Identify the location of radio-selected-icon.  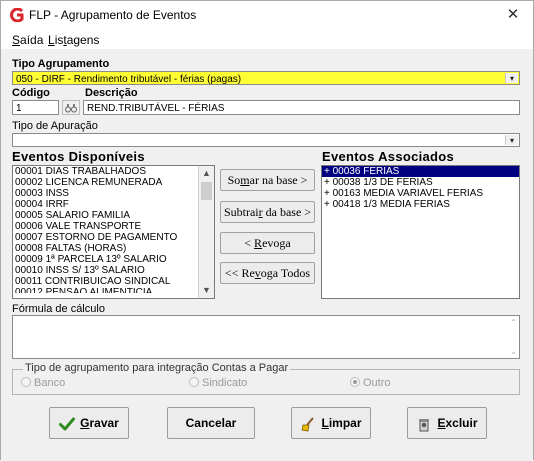
(355, 382).